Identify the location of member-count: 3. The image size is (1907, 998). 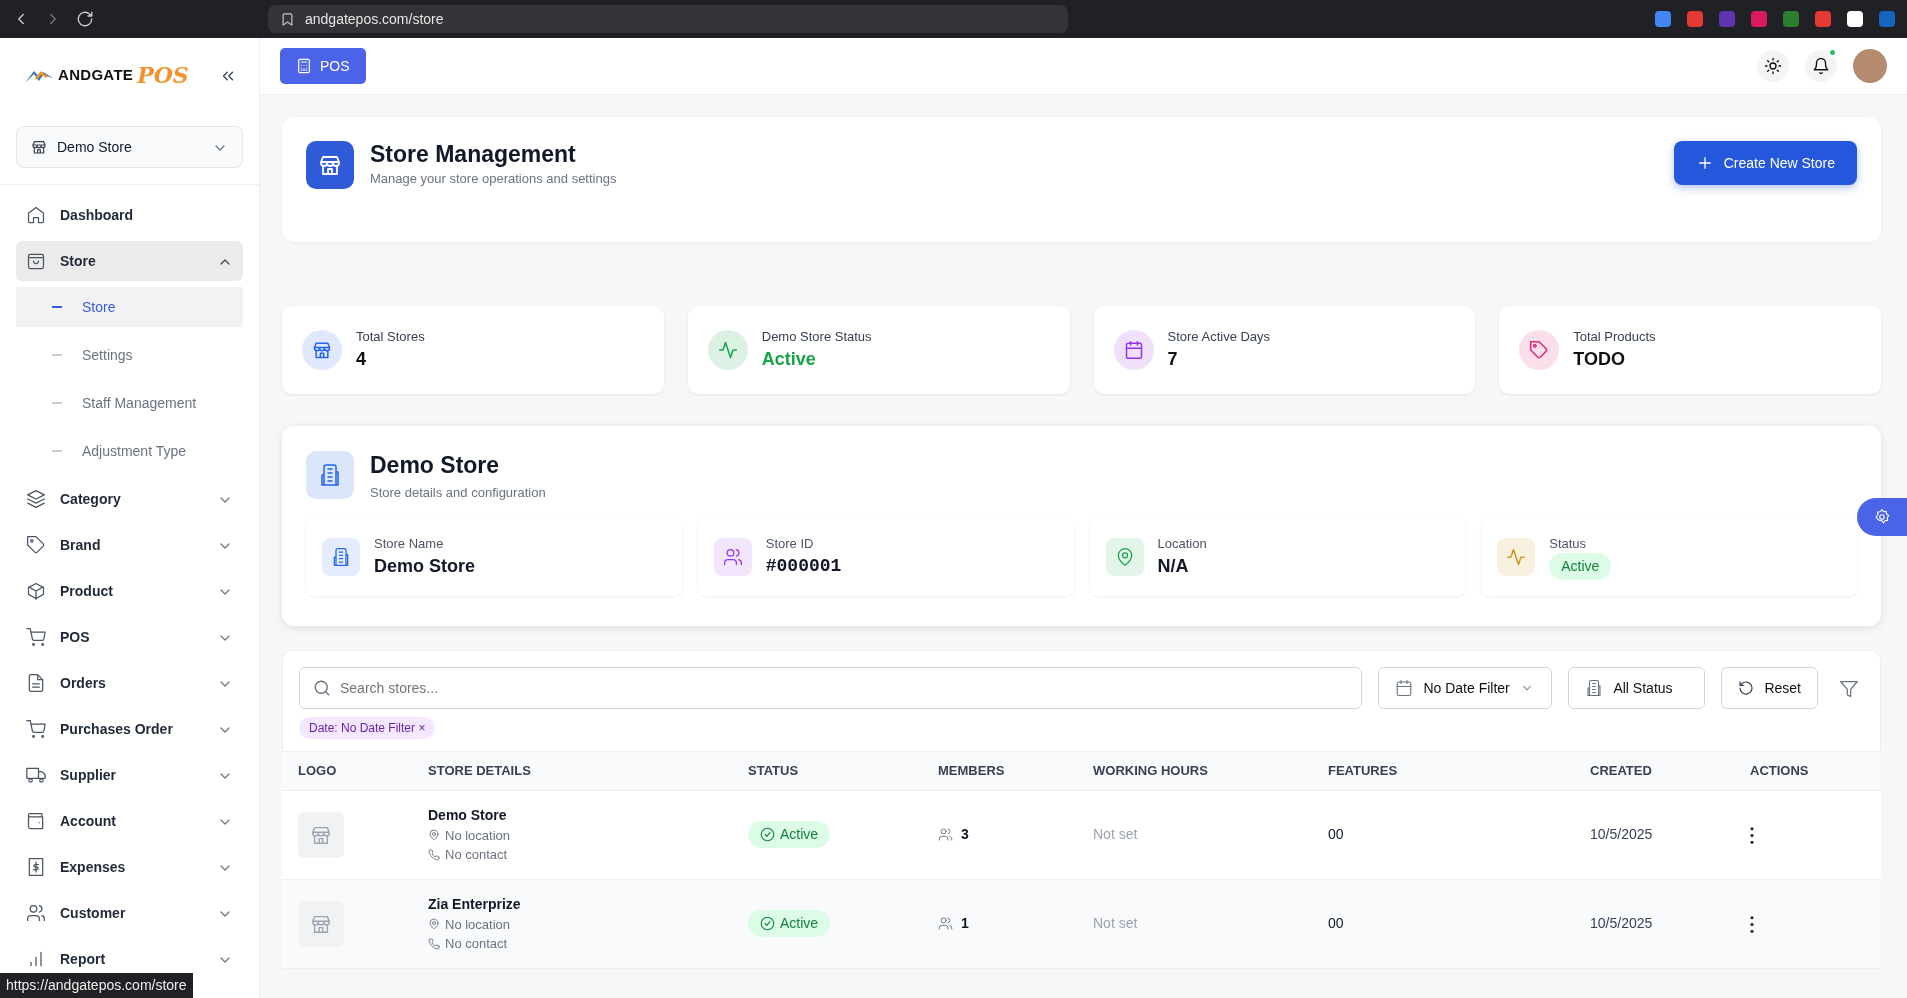
(965, 834).